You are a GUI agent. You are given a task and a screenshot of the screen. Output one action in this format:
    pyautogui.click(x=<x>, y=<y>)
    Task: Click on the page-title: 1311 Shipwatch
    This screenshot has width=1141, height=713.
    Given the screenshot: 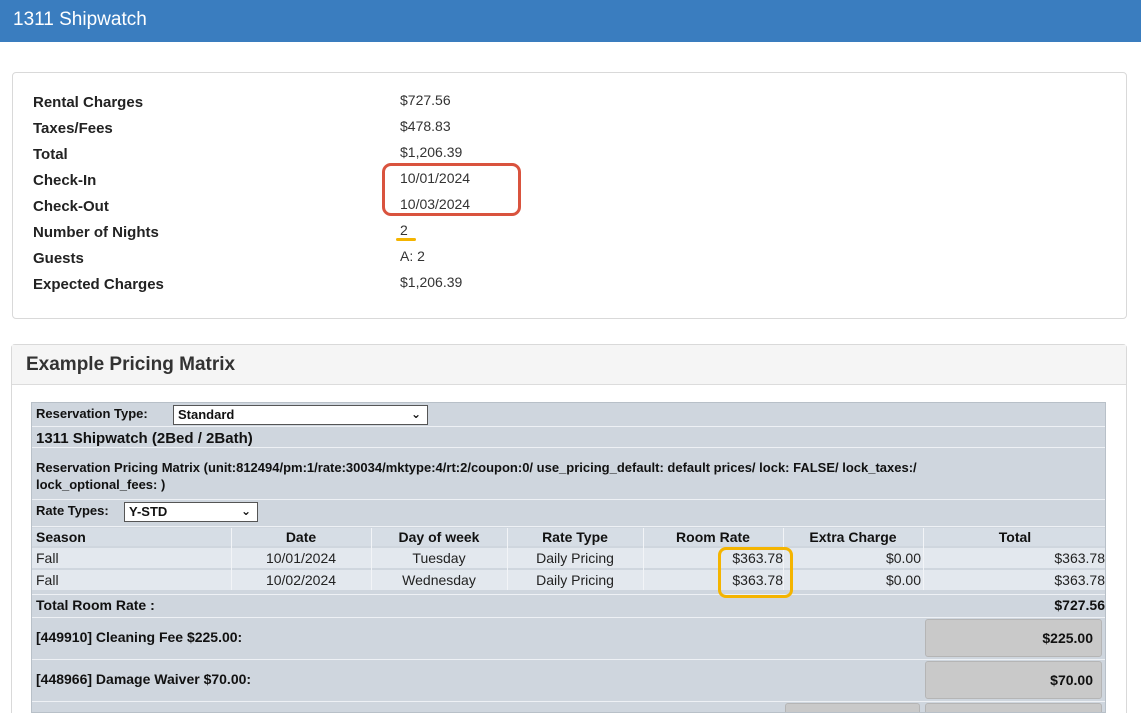 What is the action you would take?
    pyautogui.click(x=80, y=19)
    